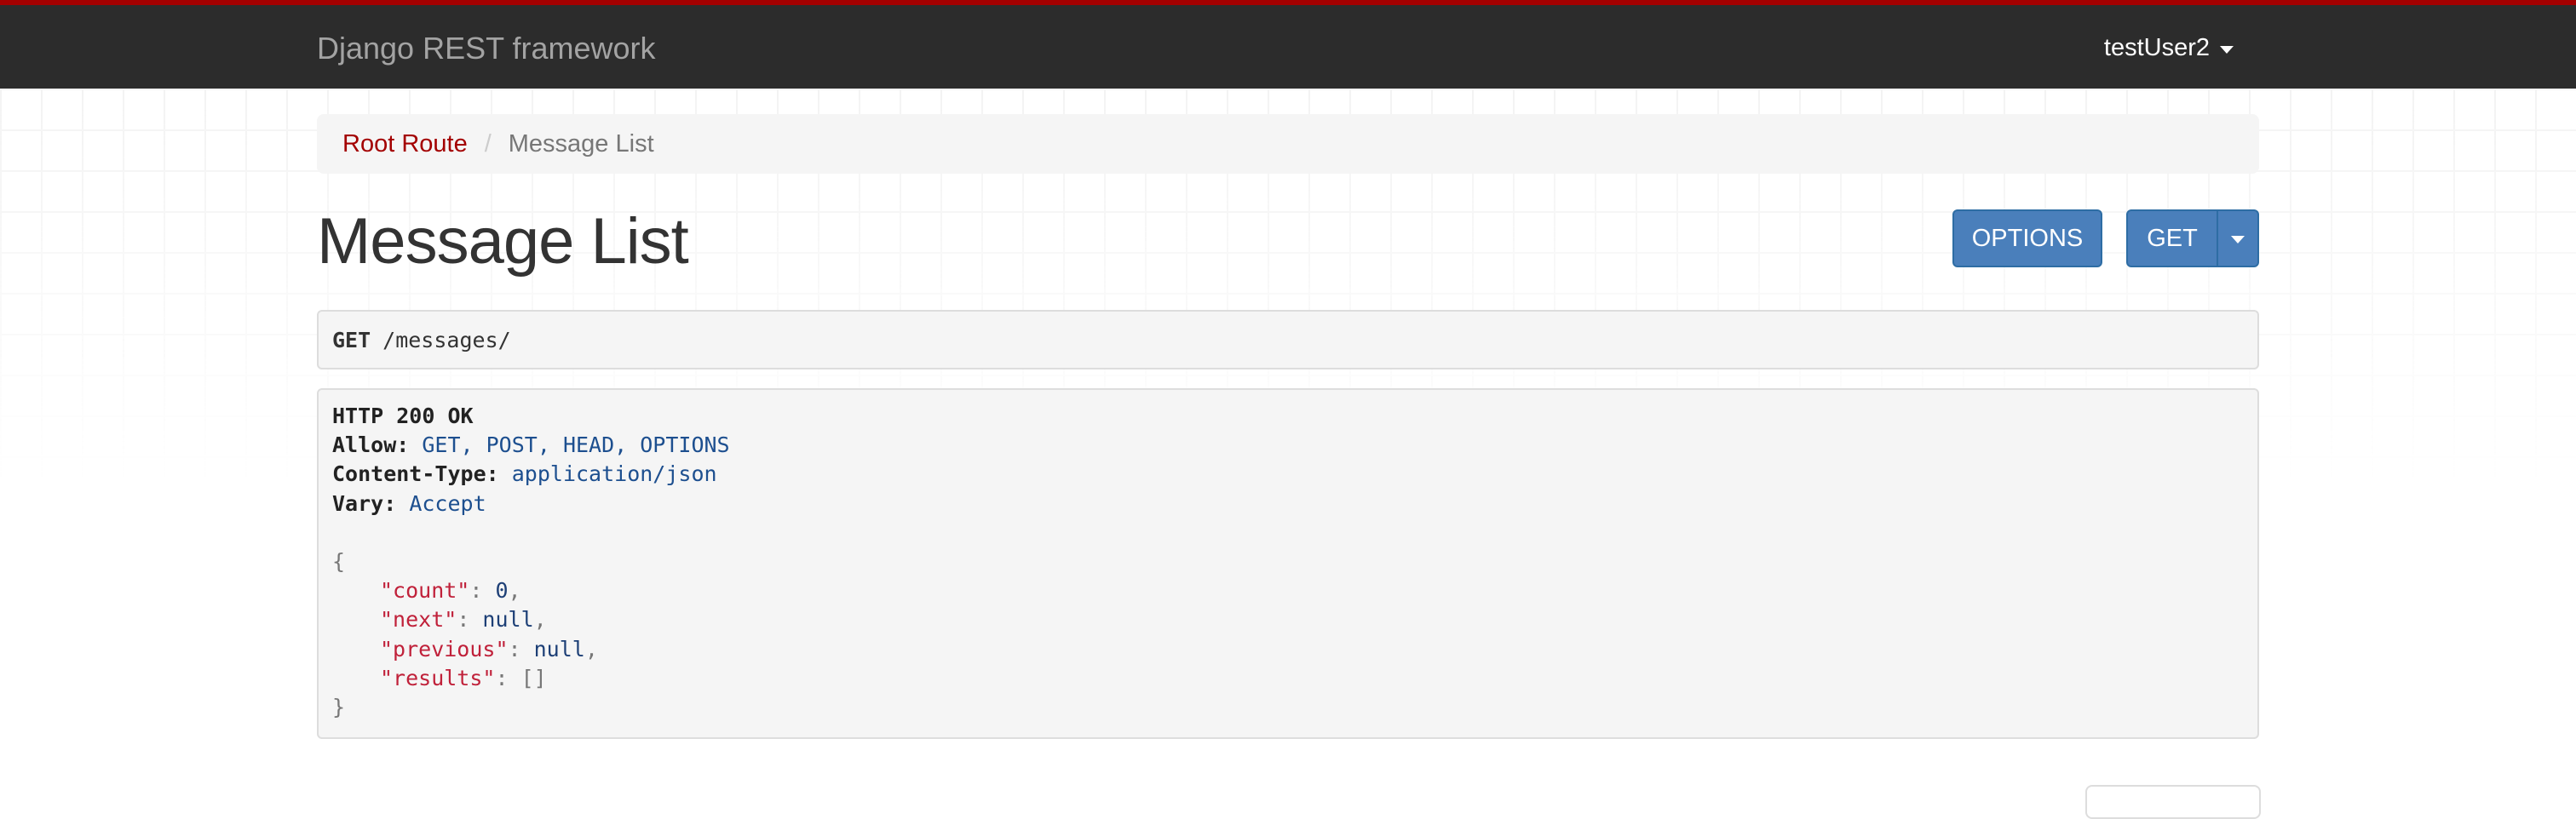 This screenshot has height=819, width=2576. Describe the element at coordinates (464, 620) in the screenshot. I see `json-field-next: "next": null,` at that location.